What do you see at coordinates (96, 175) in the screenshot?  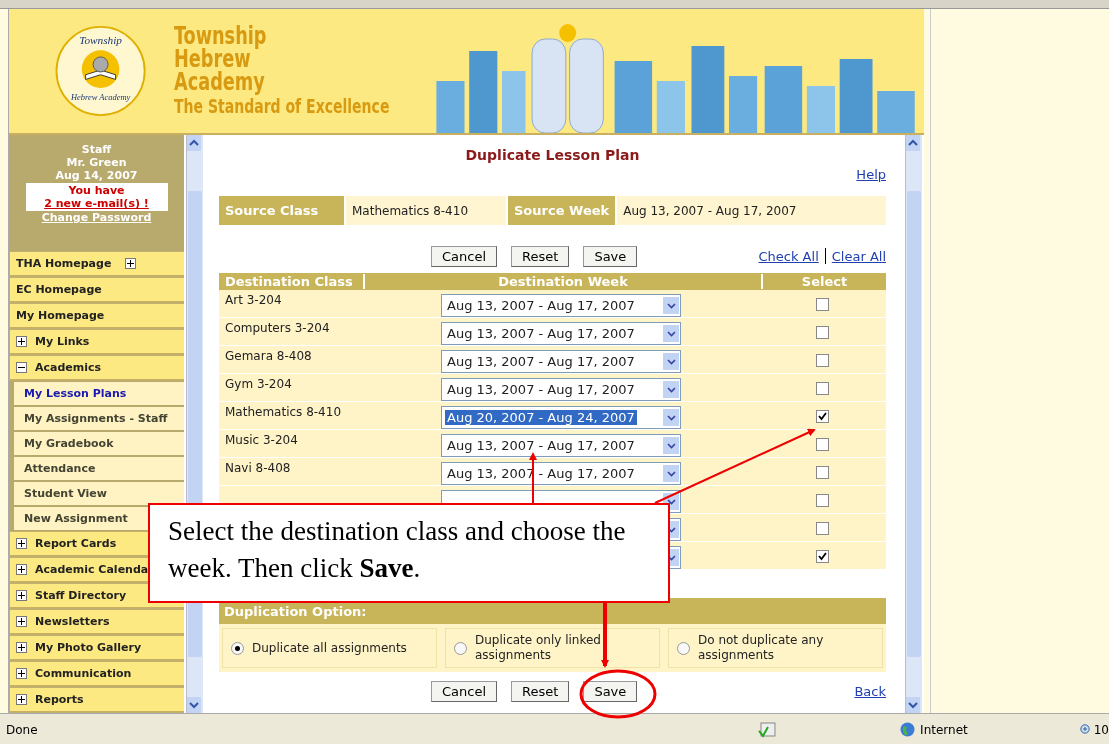 I see `current-date: Aug 14, 2007` at bounding box center [96, 175].